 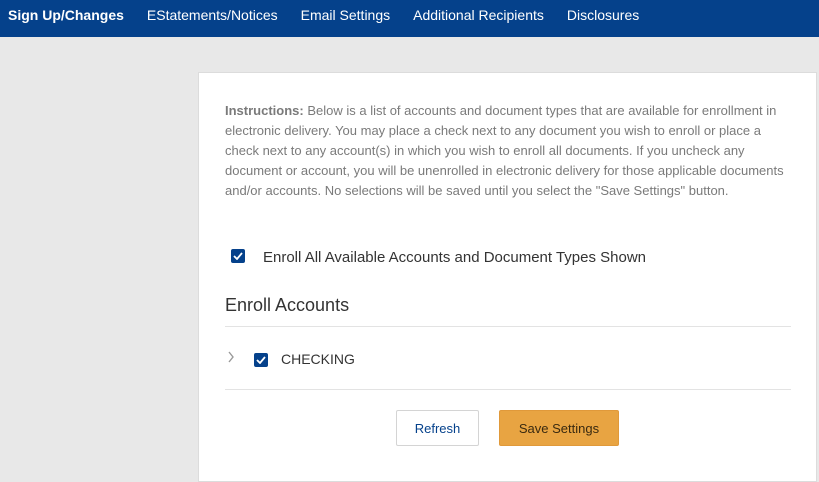 I want to click on tab-email-settings: Email Settings, so click(x=345, y=11).